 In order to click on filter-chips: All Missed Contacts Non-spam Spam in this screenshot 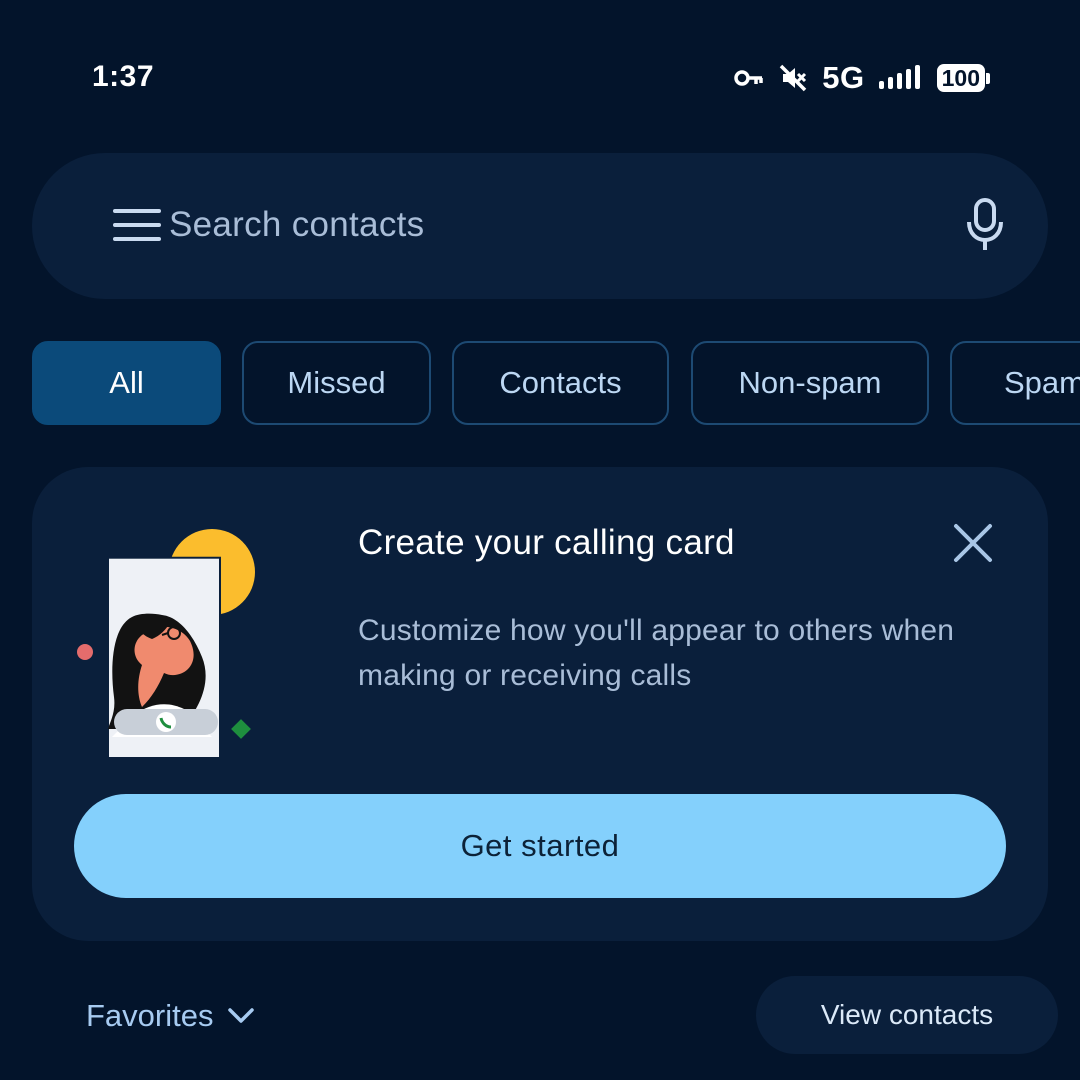, I will do `click(556, 383)`.